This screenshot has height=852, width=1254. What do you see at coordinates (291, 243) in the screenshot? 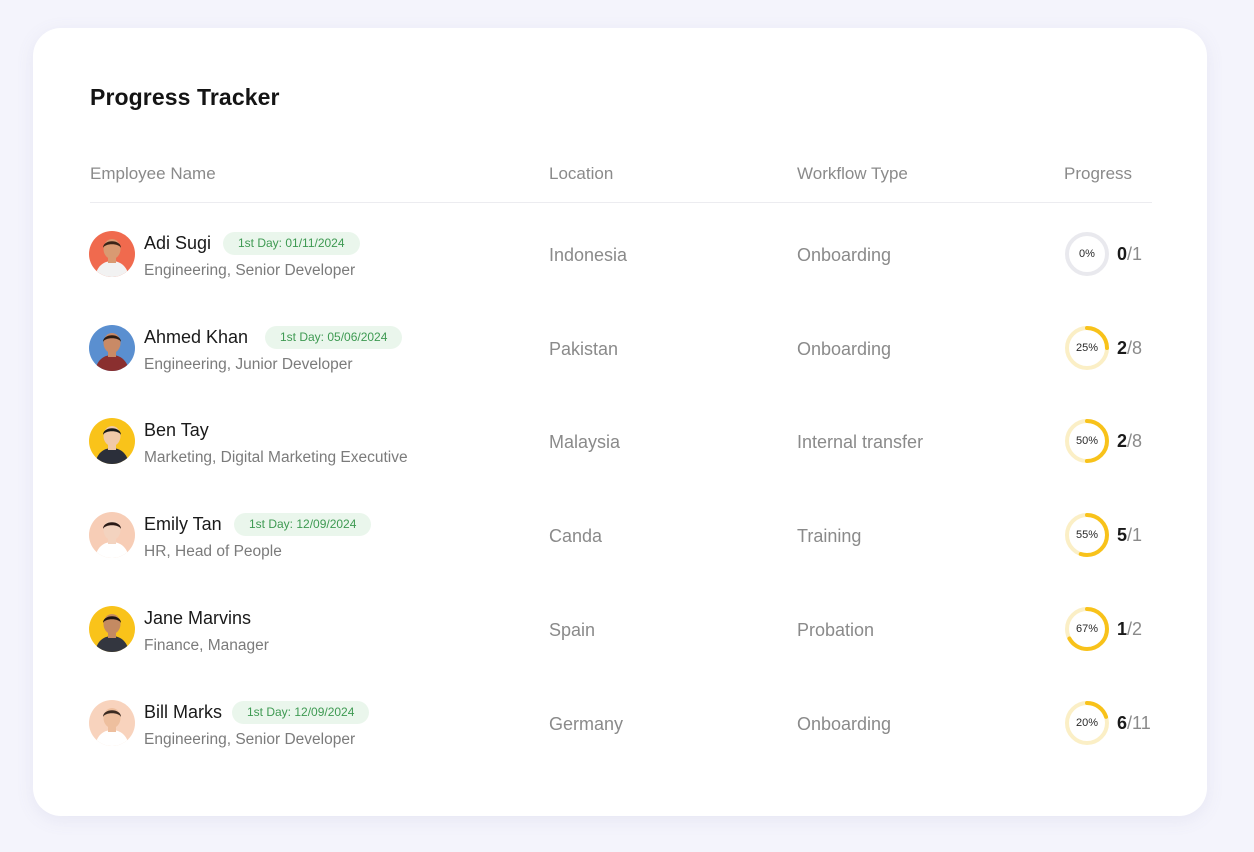
I see `first-day-badge: 1st Day: 01/11/2024` at bounding box center [291, 243].